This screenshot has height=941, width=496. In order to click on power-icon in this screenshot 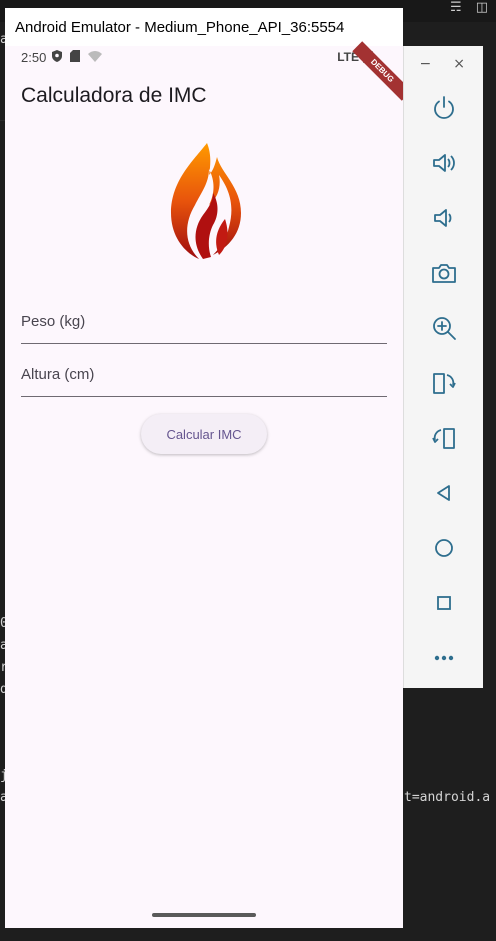, I will do `click(444, 107)`.